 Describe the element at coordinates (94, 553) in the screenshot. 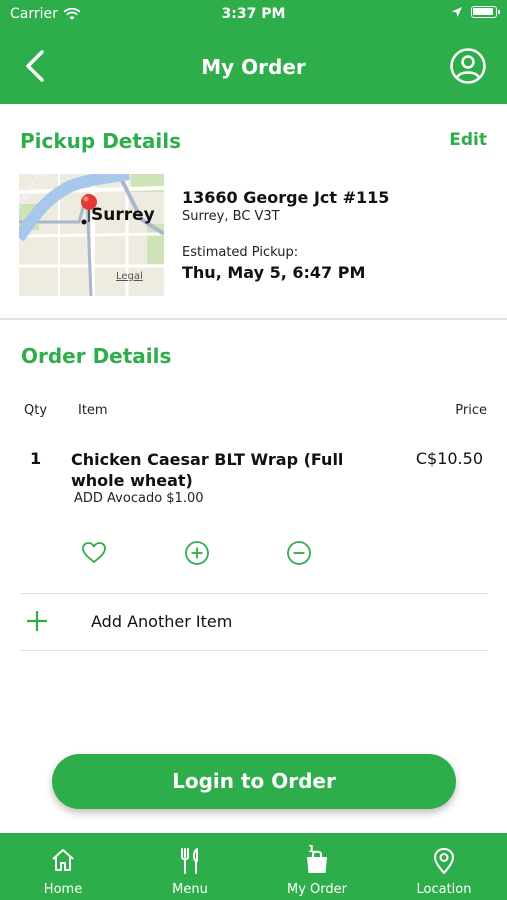

I see `favorite-heart-icon` at that location.